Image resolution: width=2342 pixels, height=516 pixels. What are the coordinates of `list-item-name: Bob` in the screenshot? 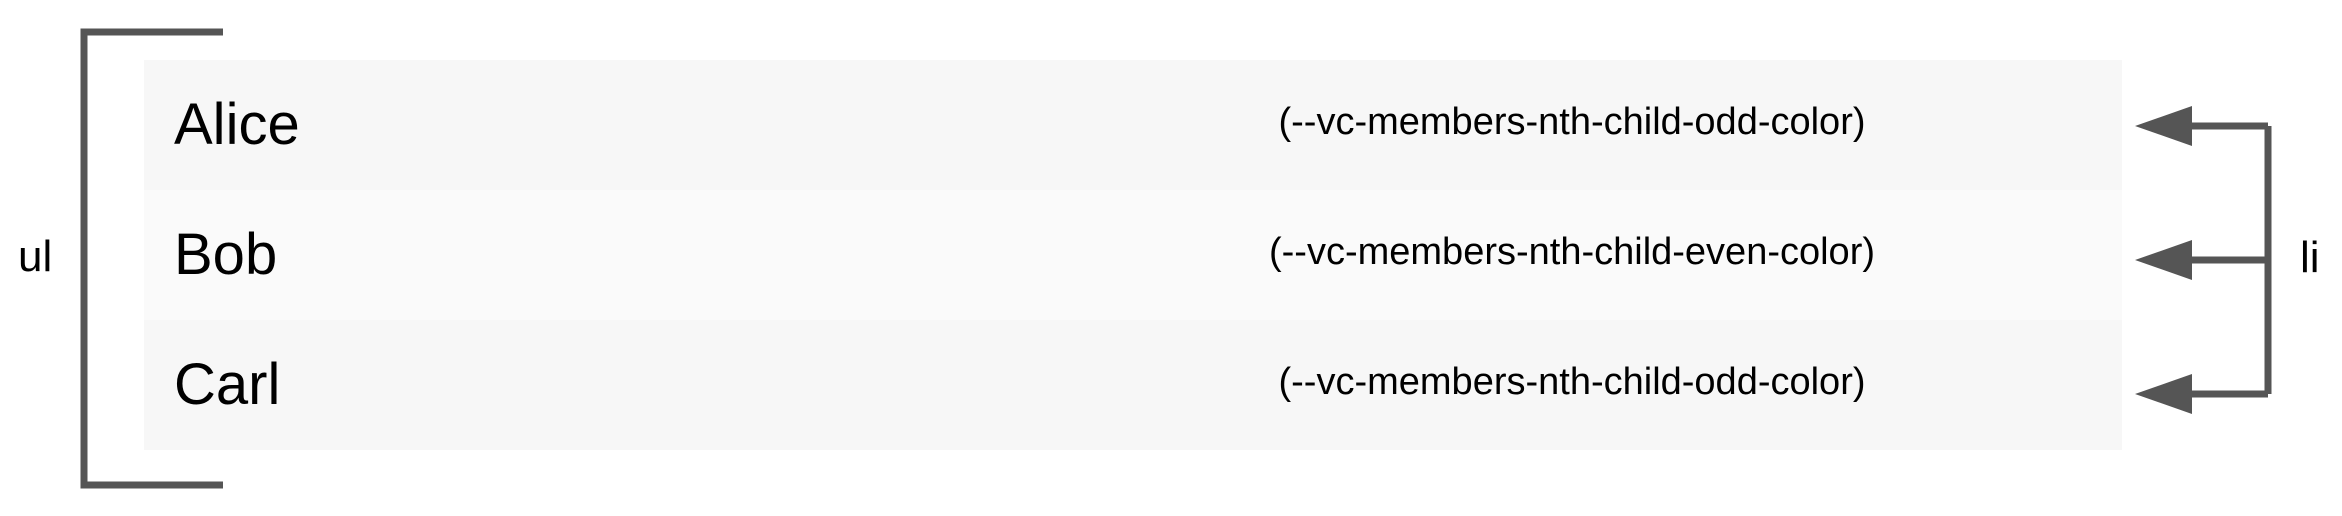 It's located at (226, 254).